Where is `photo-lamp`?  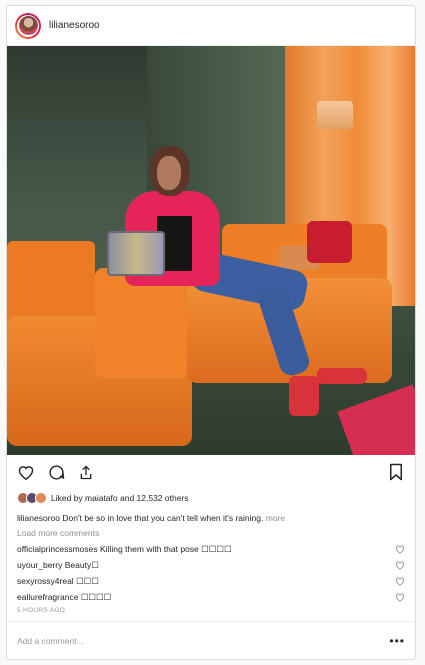 photo-lamp is located at coordinates (335, 115).